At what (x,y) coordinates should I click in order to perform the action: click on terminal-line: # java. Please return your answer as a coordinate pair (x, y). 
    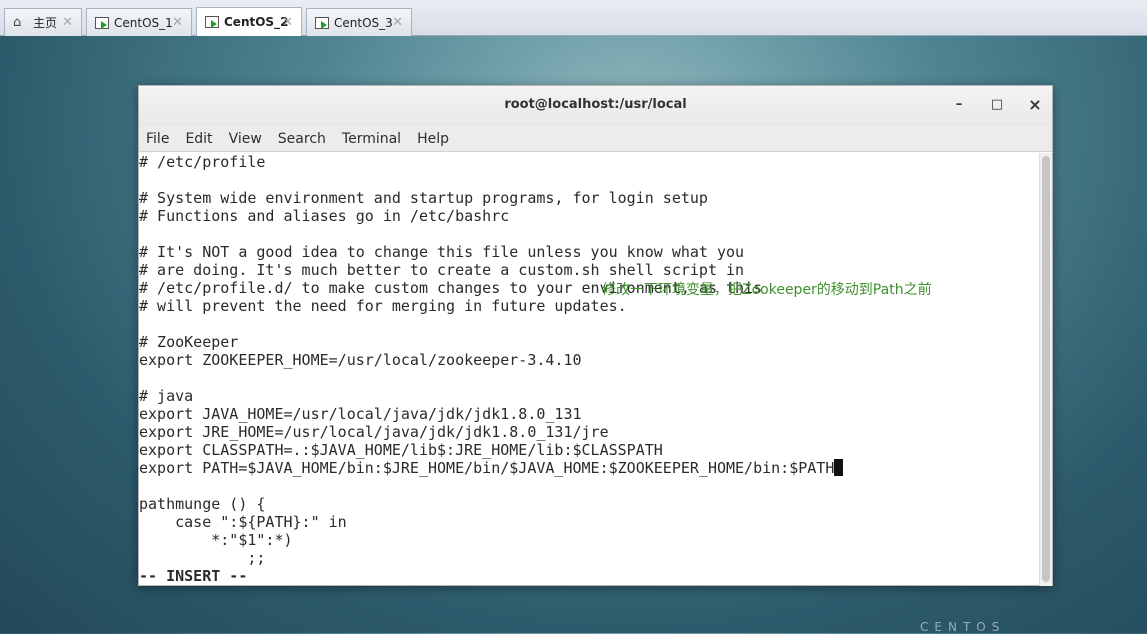
    Looking at the image, I should click on (166, 396).